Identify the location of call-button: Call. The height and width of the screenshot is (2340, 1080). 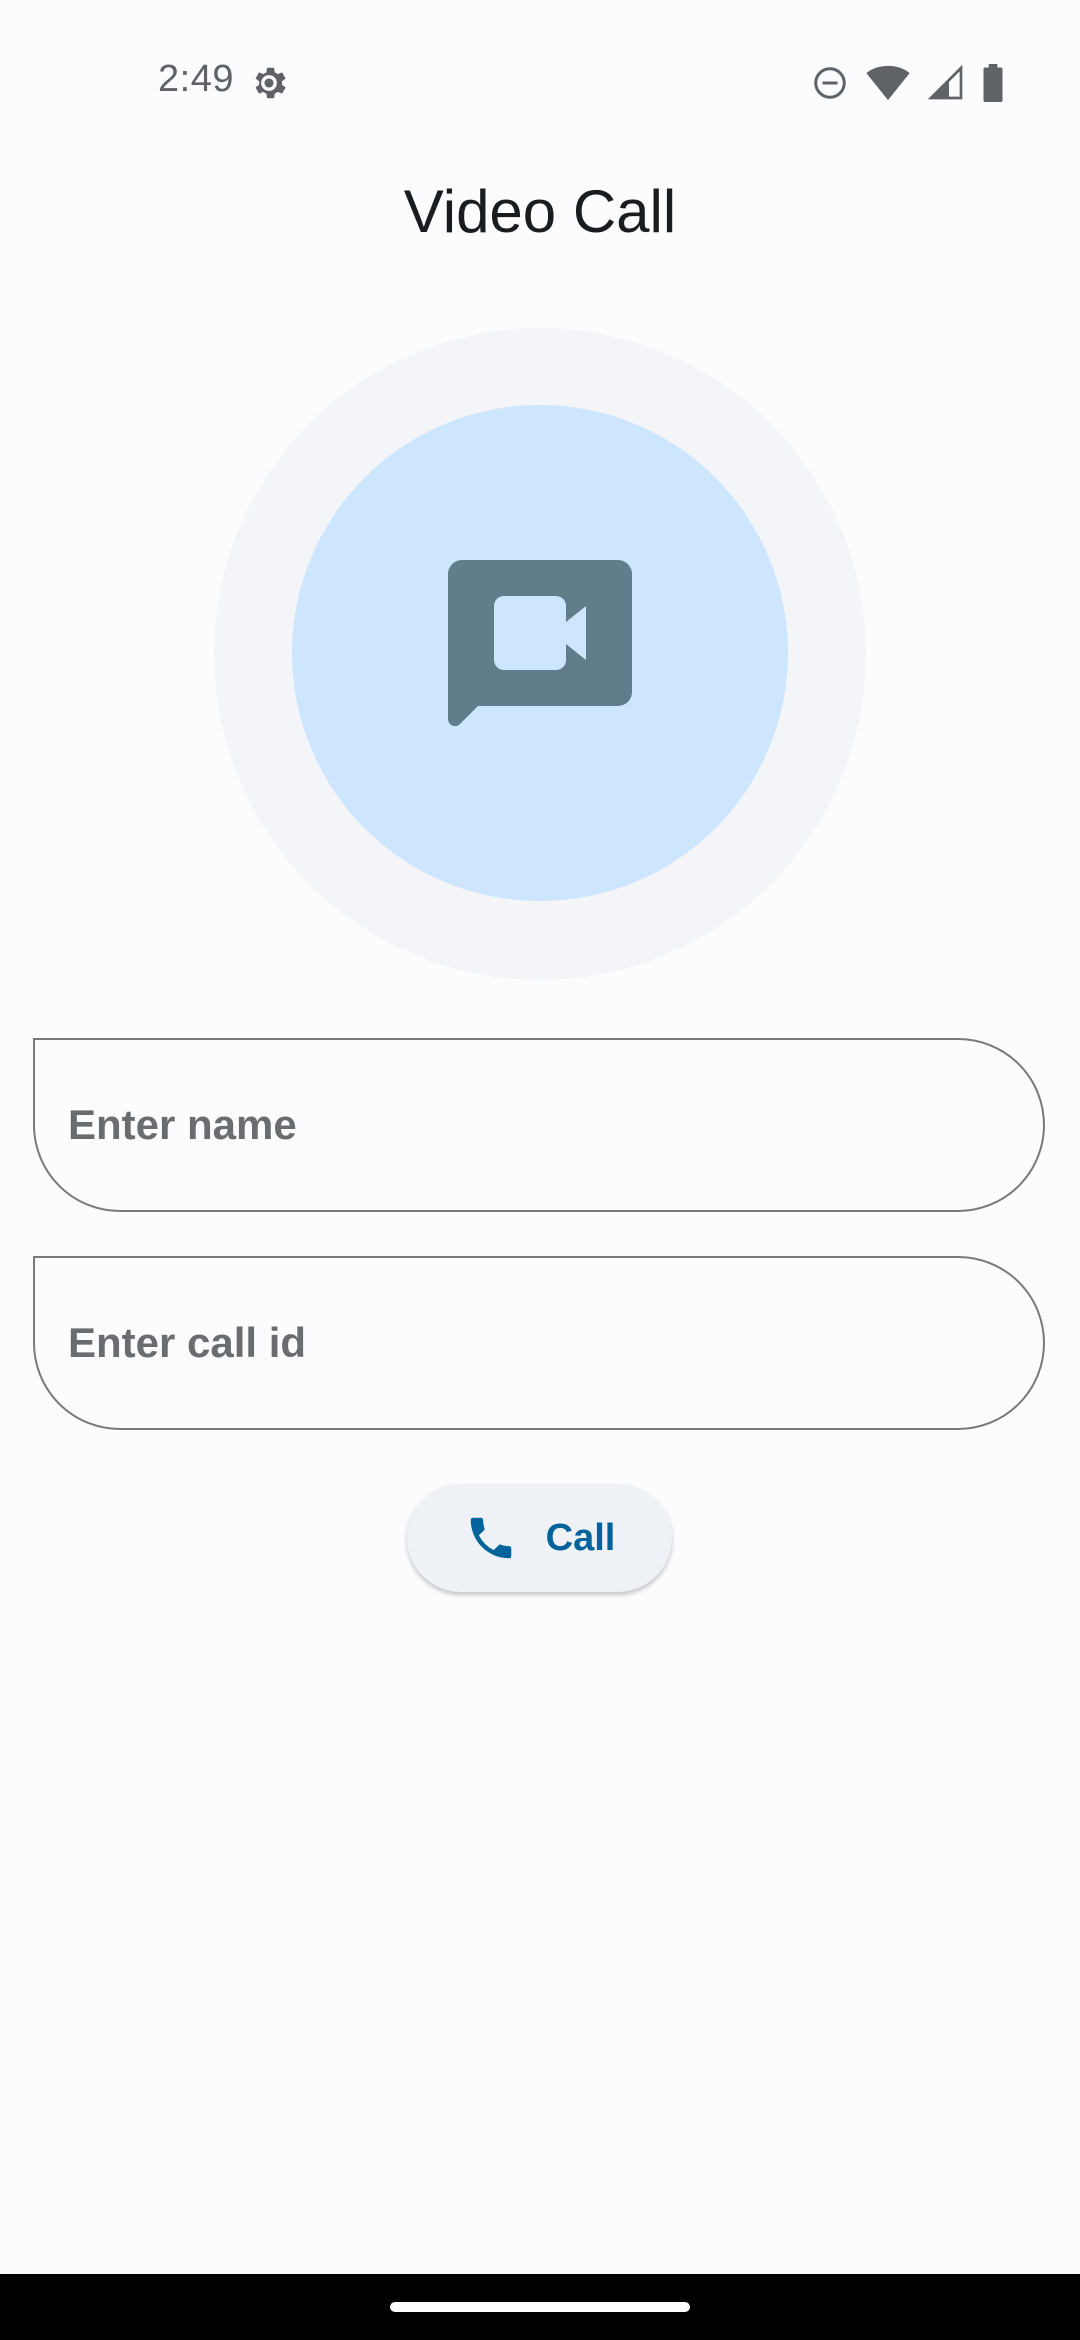
(539, 1538).